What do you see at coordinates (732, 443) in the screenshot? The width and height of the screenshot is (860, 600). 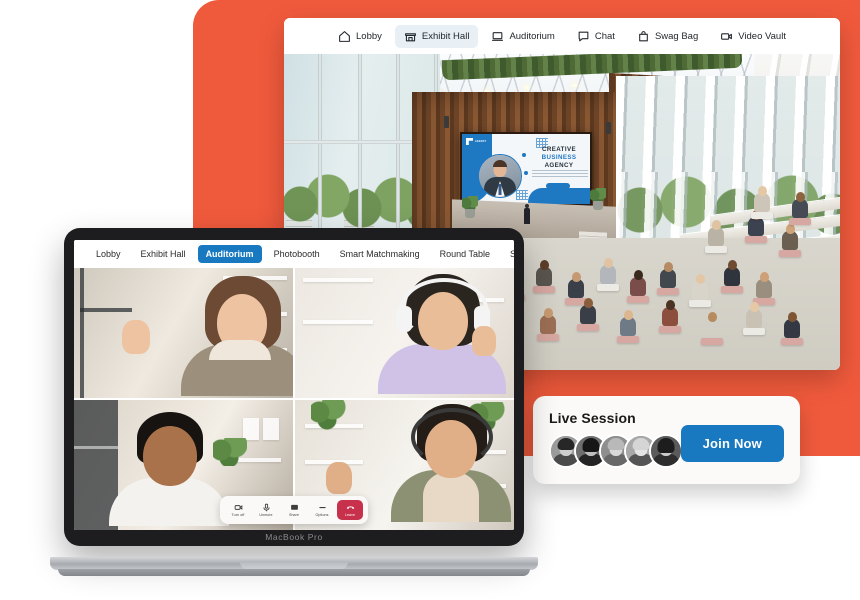 I see `join-now-button: Join Now` at bounding box center [732, 443].